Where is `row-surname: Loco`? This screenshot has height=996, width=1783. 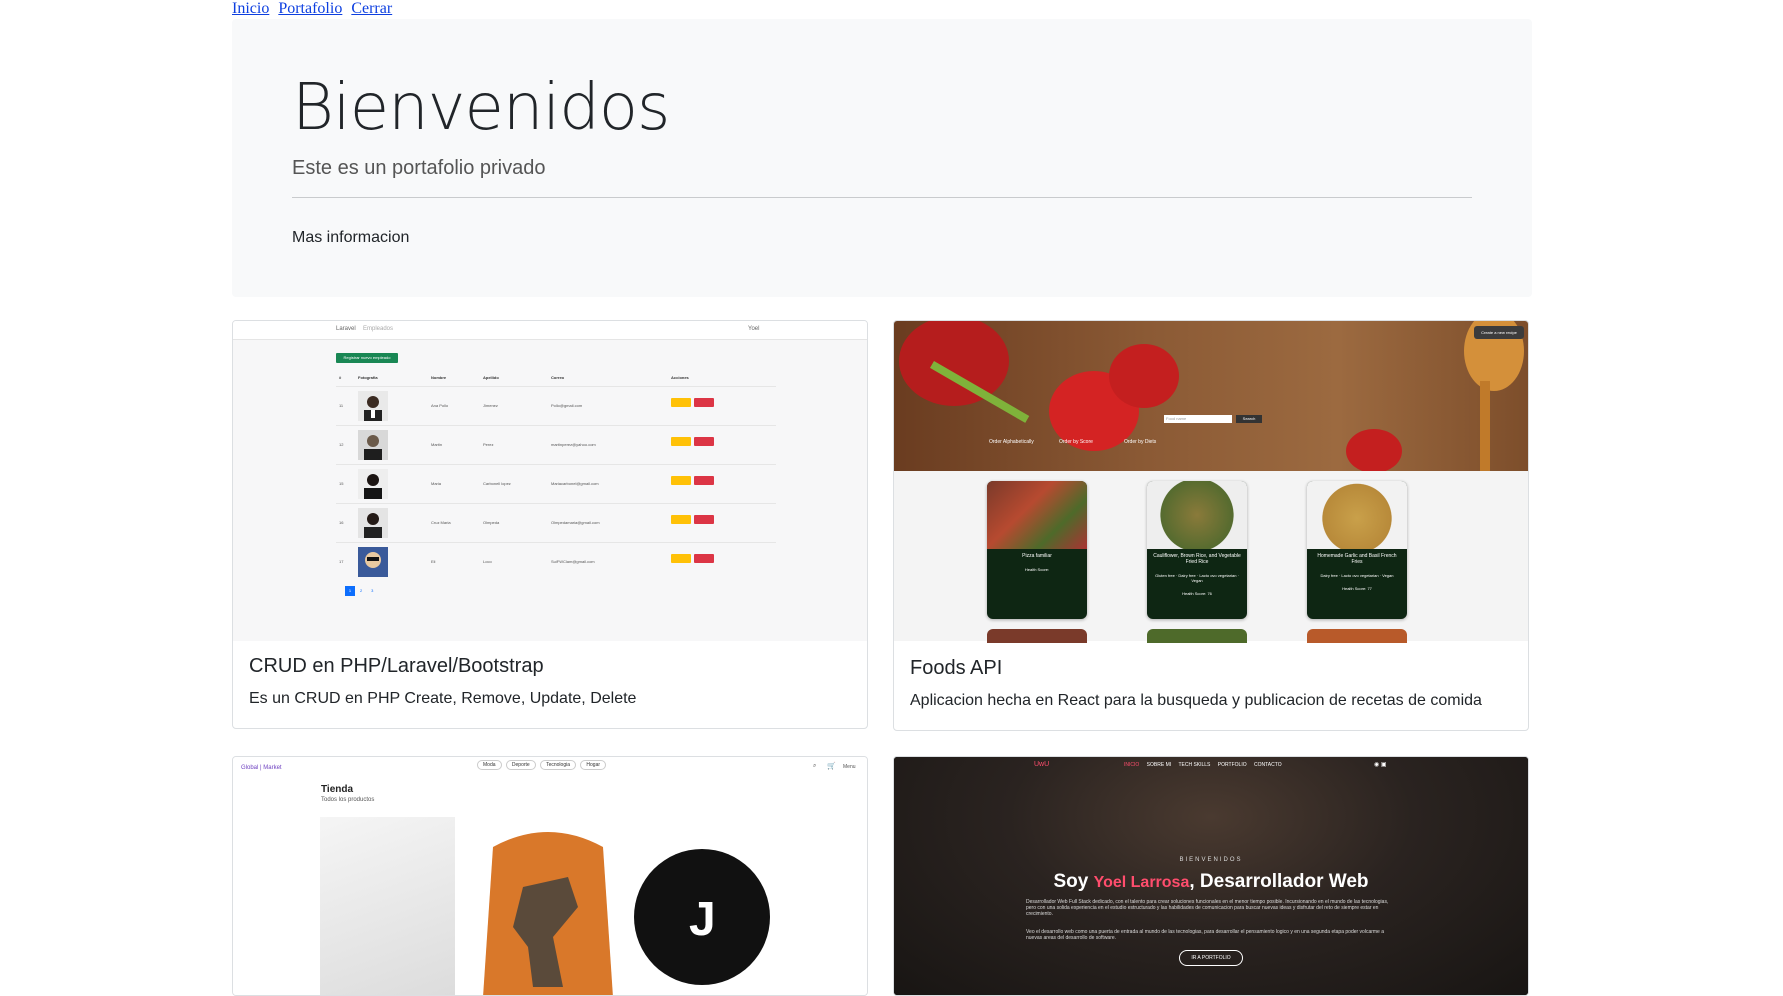
row-surname: Loco is located at coordinates (487, 561).